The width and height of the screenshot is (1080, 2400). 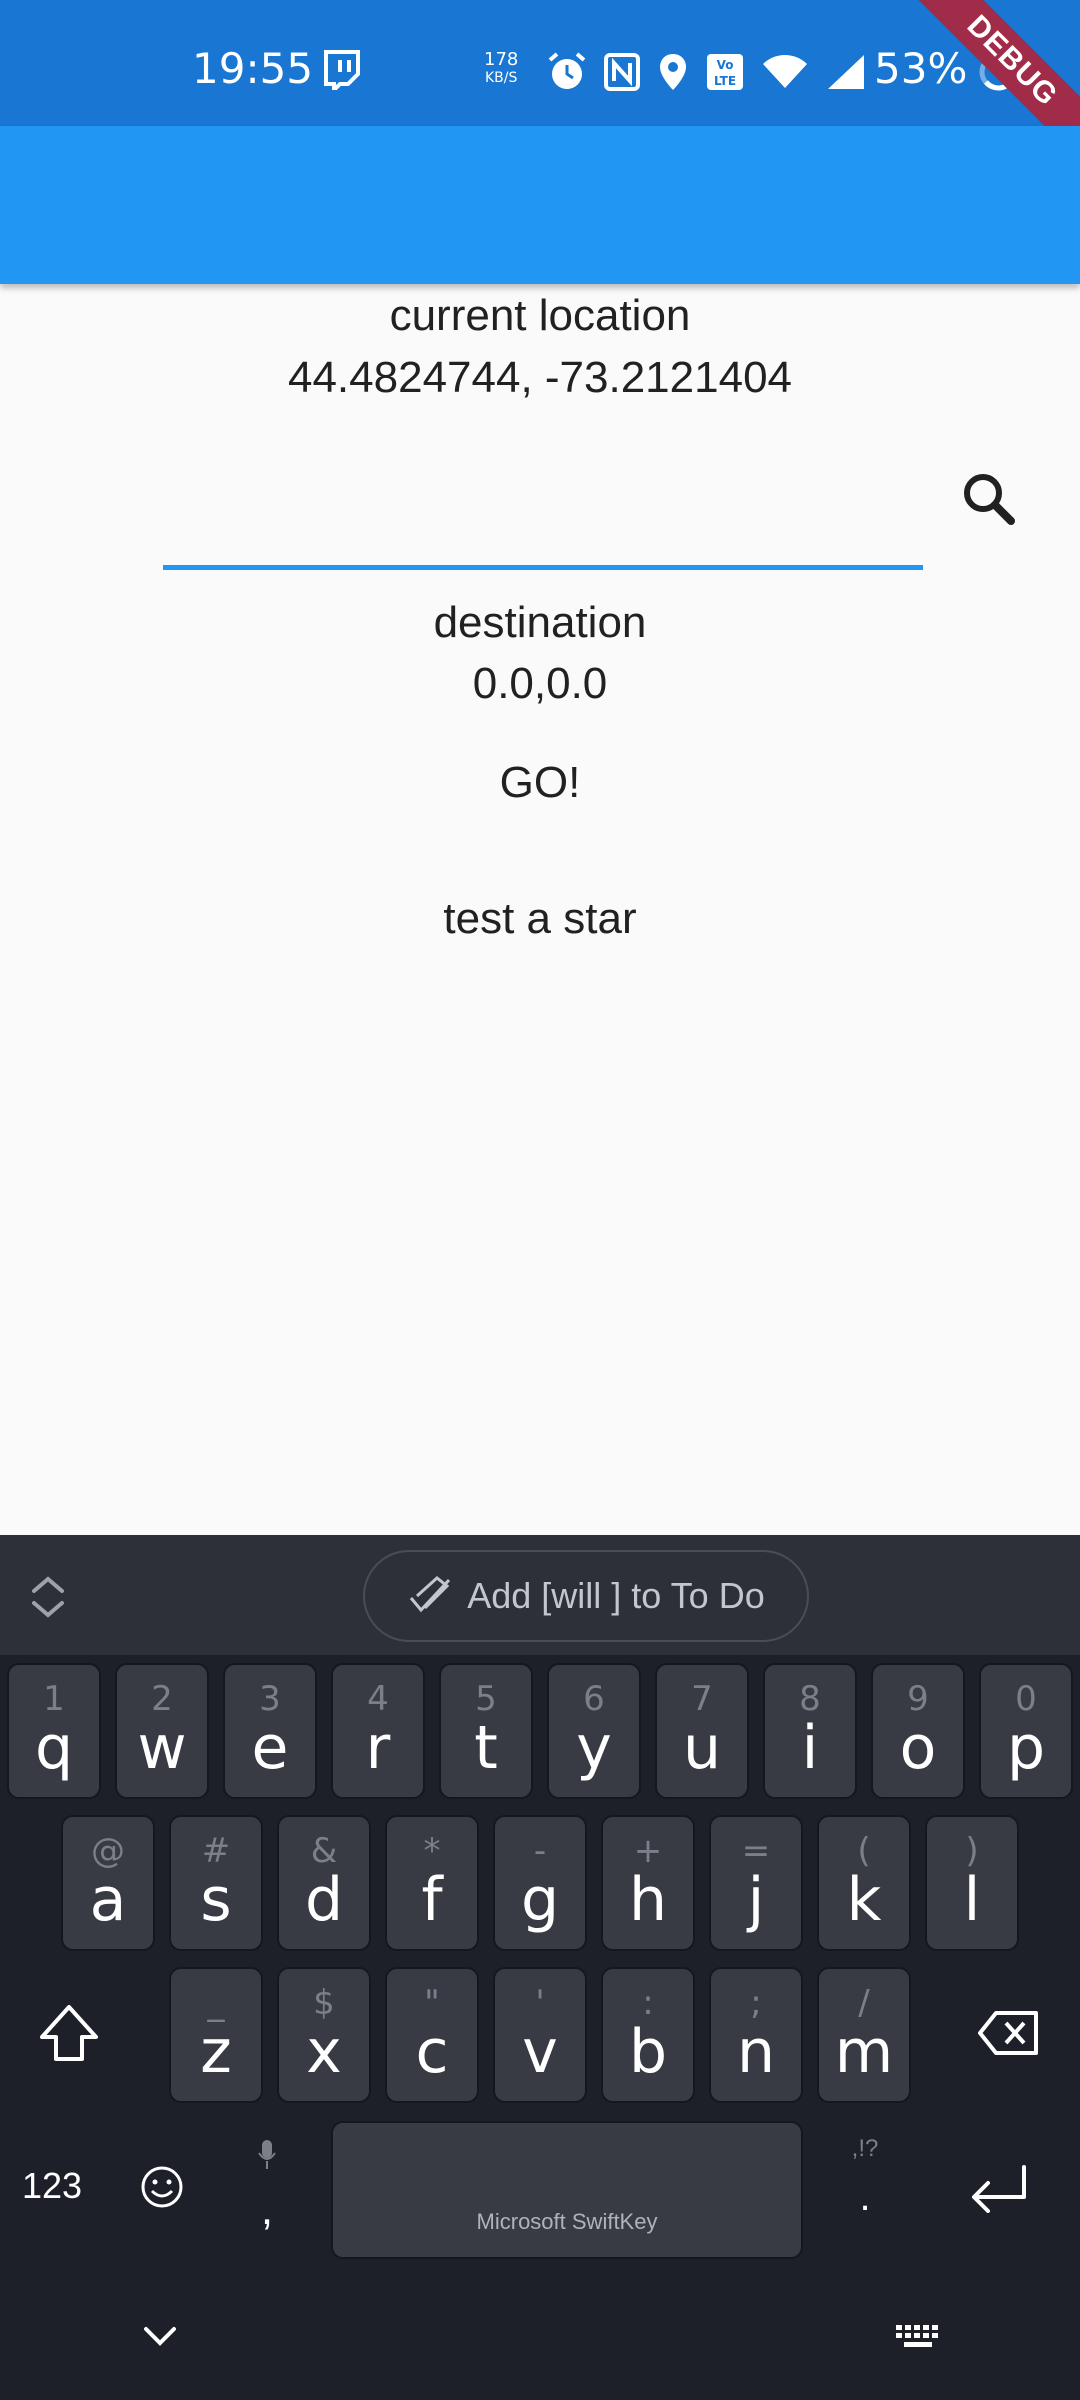 What do you see at coordinates (540, 377) in the screenshot?
I see `current-location-coords: 44.4824744, -73.2121404` at bounding box center [540, 377].